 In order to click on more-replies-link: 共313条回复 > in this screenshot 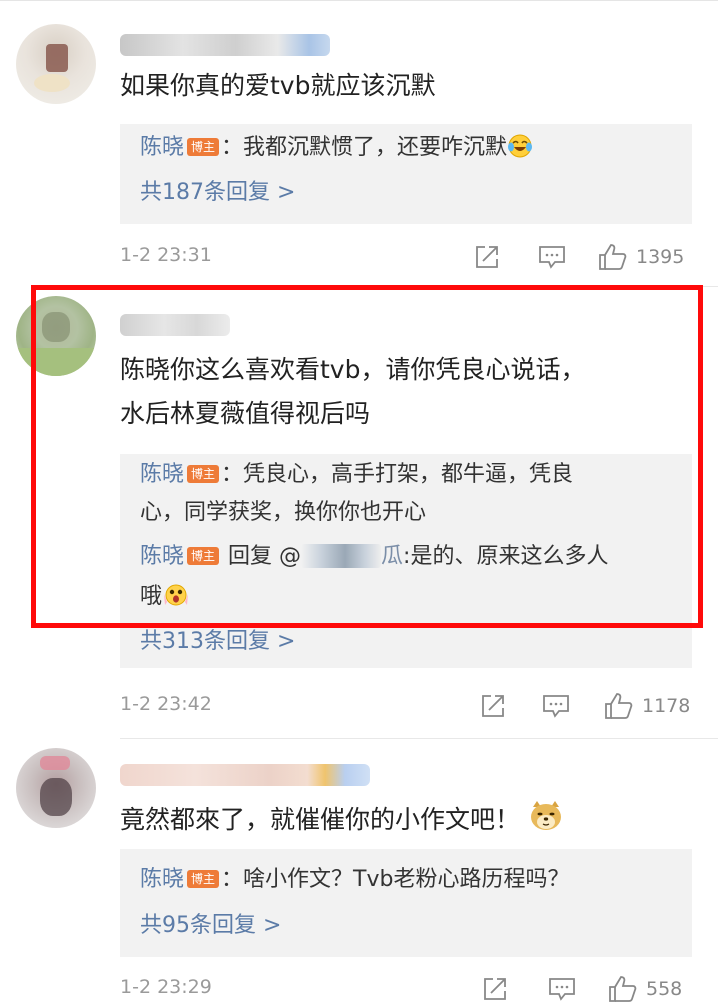, I will do `click(217, 642)`.